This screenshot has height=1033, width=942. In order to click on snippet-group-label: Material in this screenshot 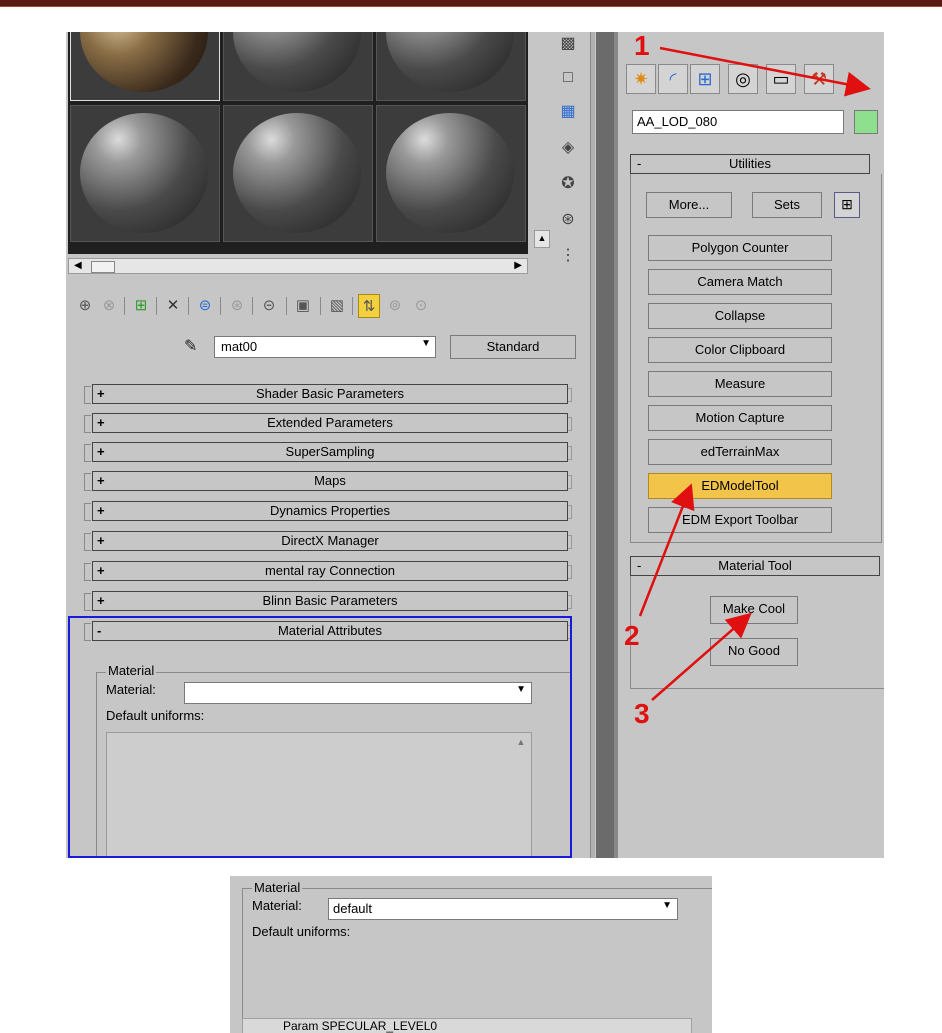, I will do `click(277, 887)`.